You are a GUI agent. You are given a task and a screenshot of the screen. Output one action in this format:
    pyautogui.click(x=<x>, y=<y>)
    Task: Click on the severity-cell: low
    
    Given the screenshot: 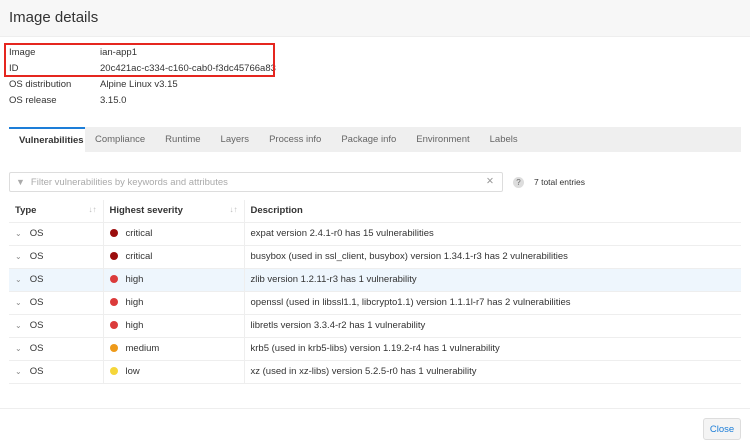 What is the action you would take?
    pyautogui.click(x=173, y=372)
    